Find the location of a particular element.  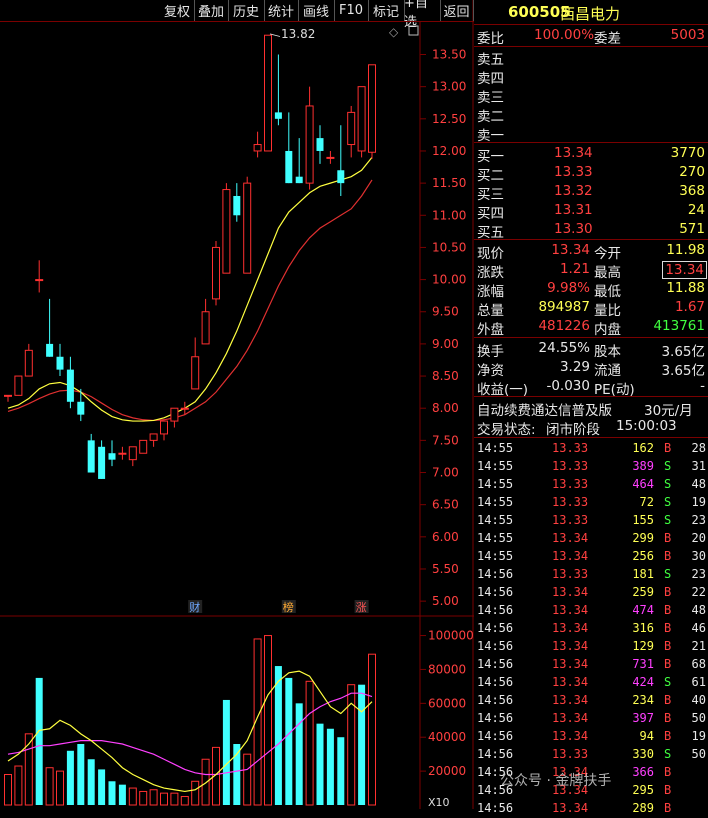

toolbar-button: F10 is located at coordinates (351, 10).